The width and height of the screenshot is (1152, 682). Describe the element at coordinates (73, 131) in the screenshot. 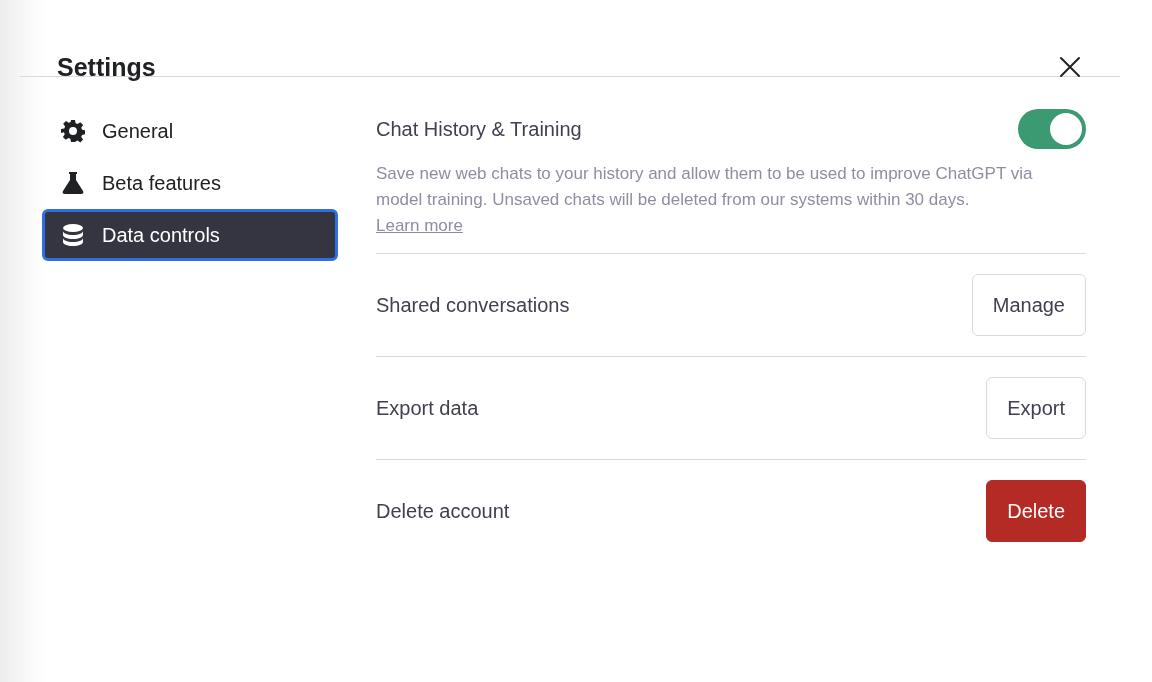

I see `gear-icon` at that location.